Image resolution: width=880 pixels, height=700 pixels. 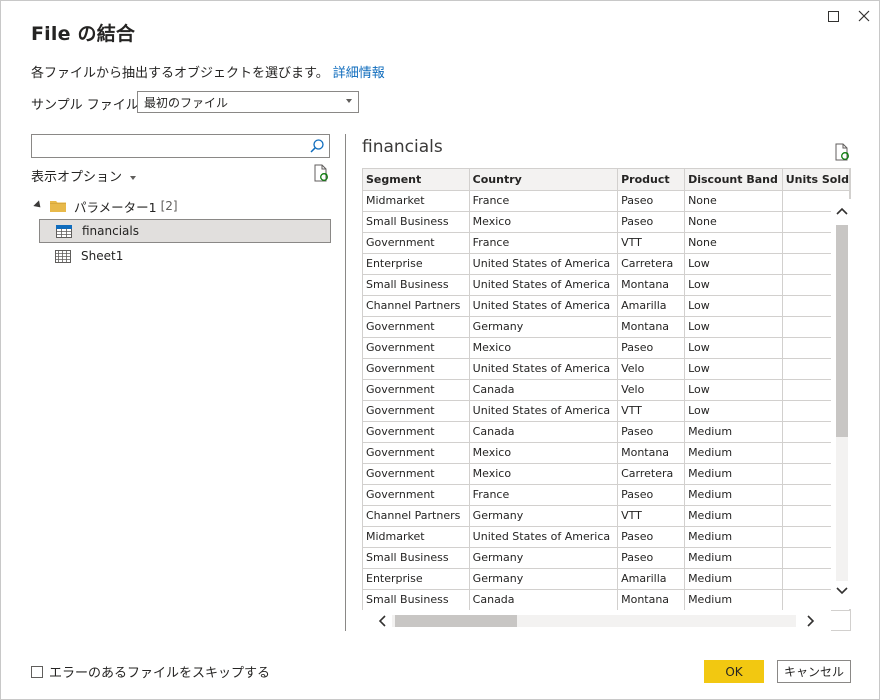 I want to click on vertical-scrollbar, so click(x=841, y=404).